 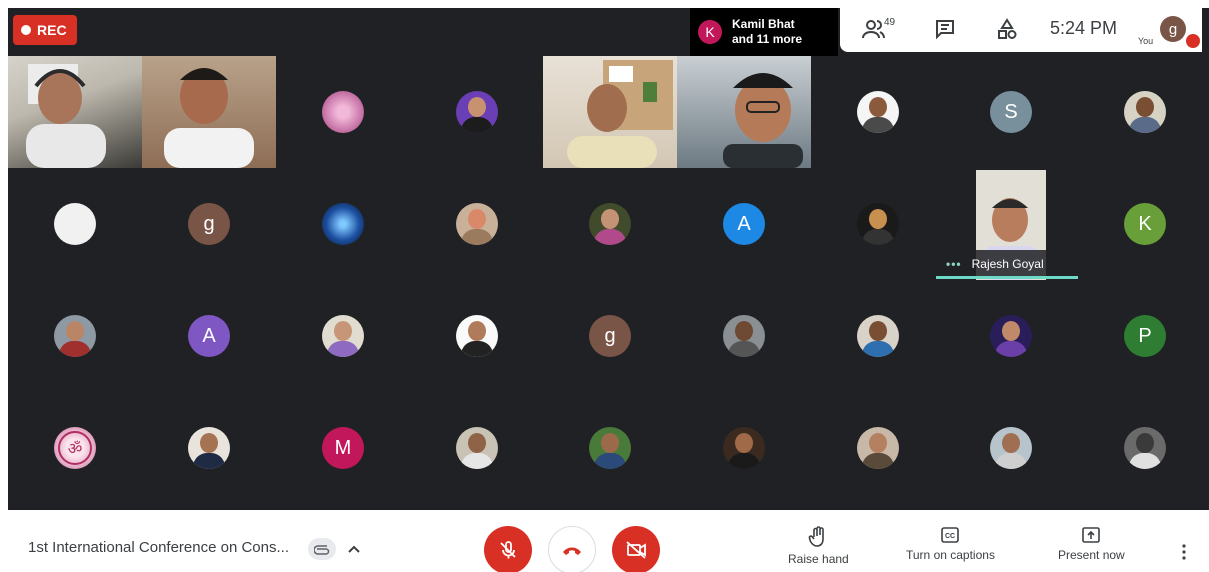 I want to click on leave-call-button, so click(x=572, y=549).